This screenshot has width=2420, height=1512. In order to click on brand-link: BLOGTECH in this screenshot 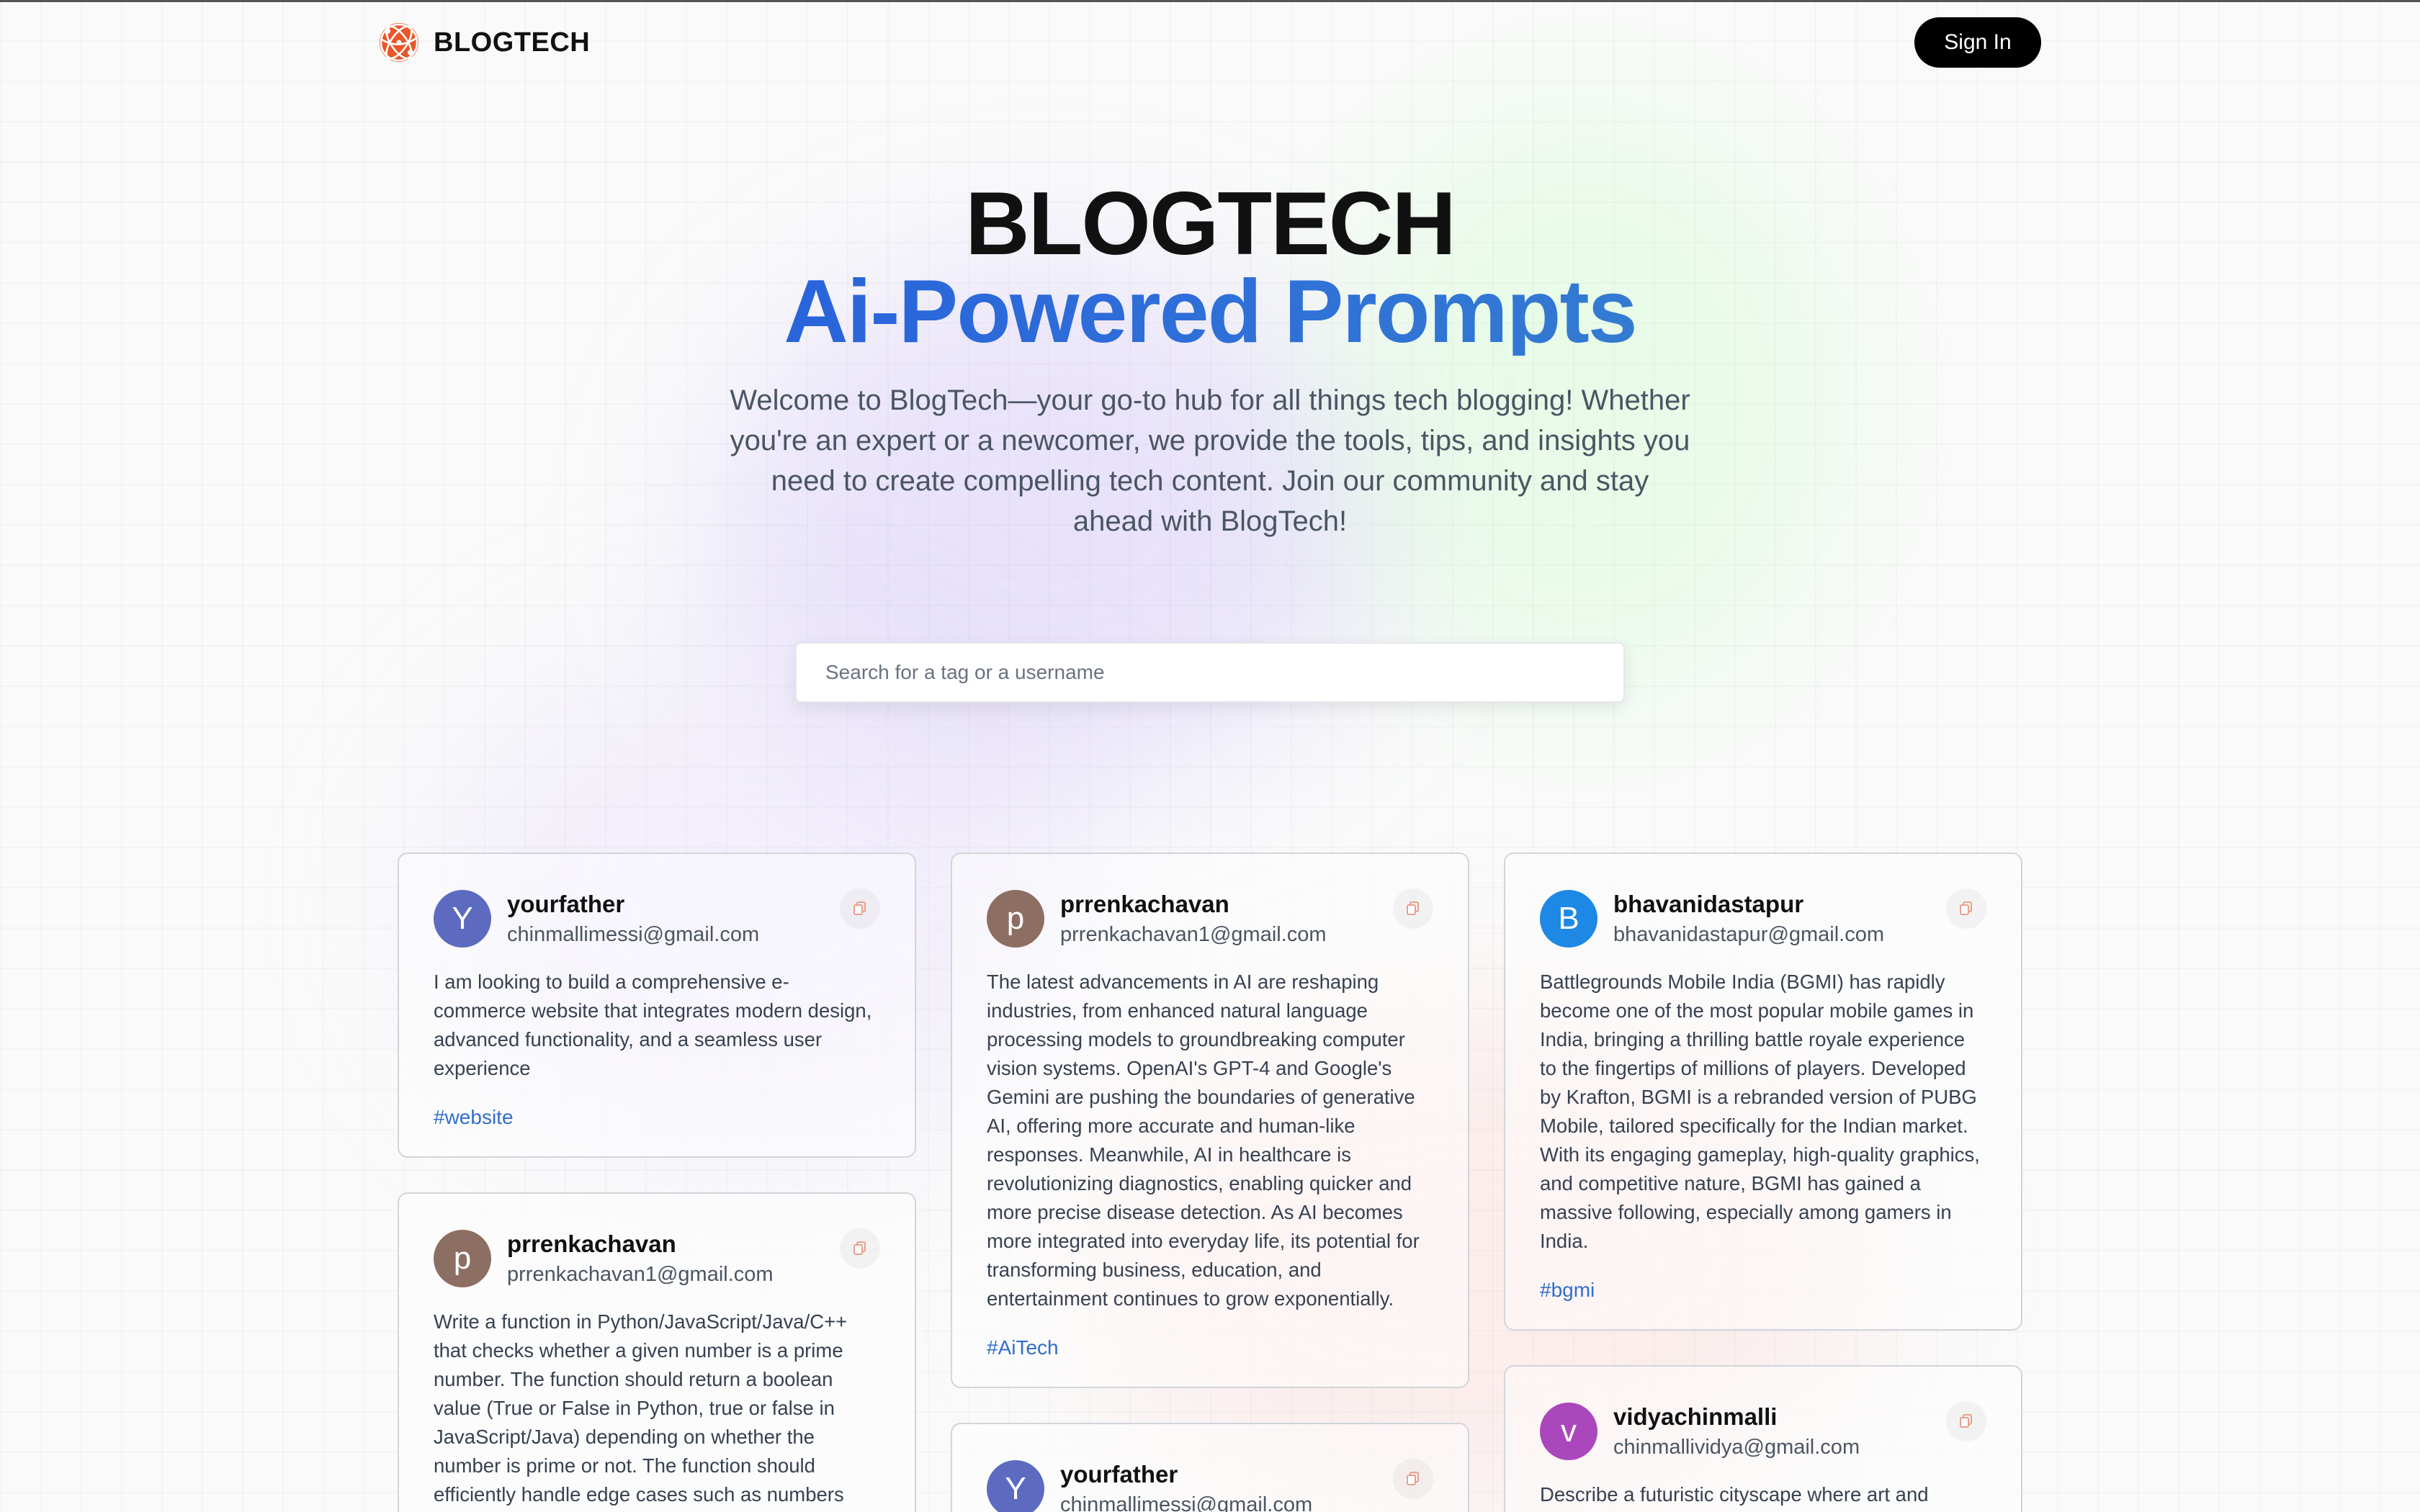, I will do `click(483, 42)`.